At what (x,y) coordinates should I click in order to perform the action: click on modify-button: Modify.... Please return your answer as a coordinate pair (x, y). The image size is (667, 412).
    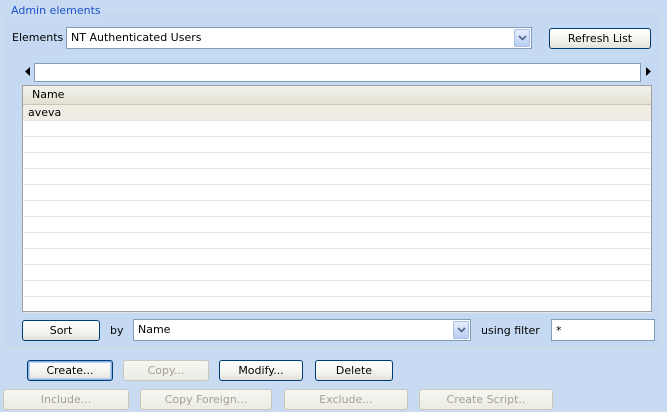
    Looking at the image, I should click on (261, 370).